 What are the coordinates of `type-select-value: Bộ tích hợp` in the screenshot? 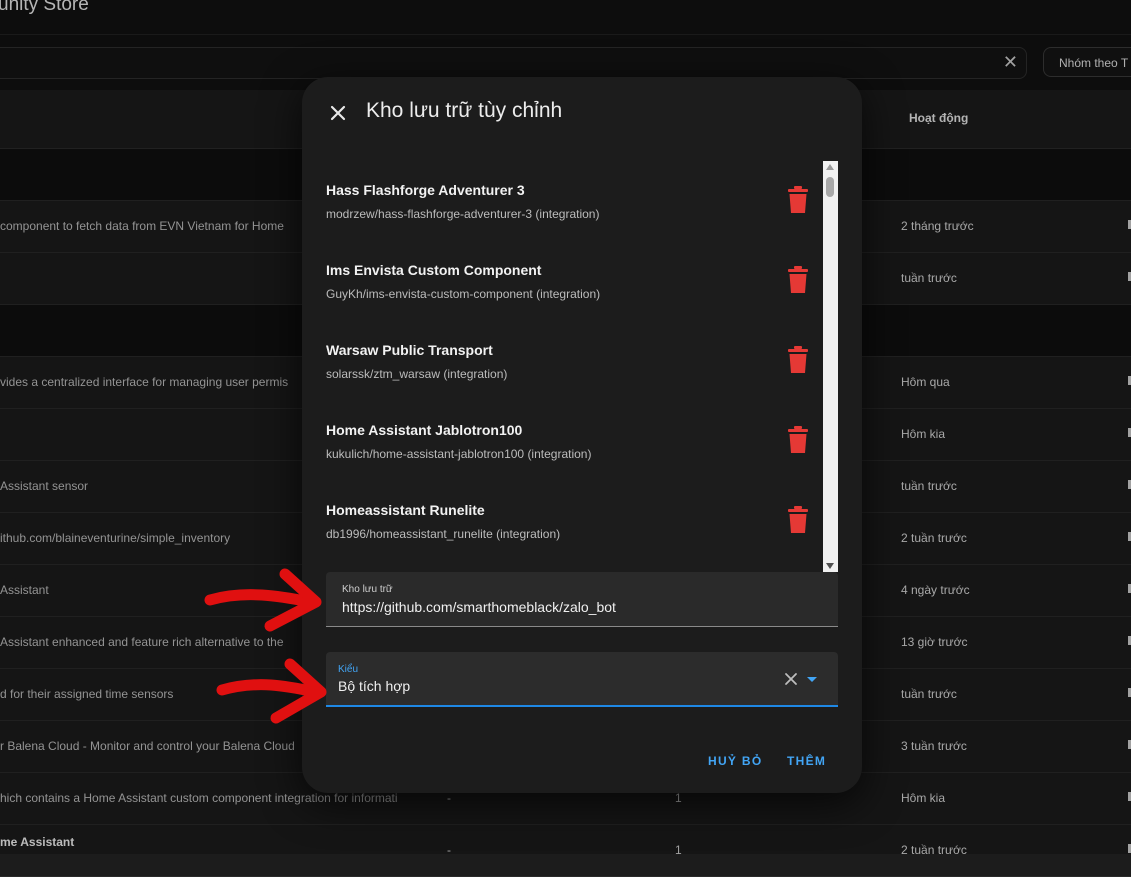 It's located at (374, 686).